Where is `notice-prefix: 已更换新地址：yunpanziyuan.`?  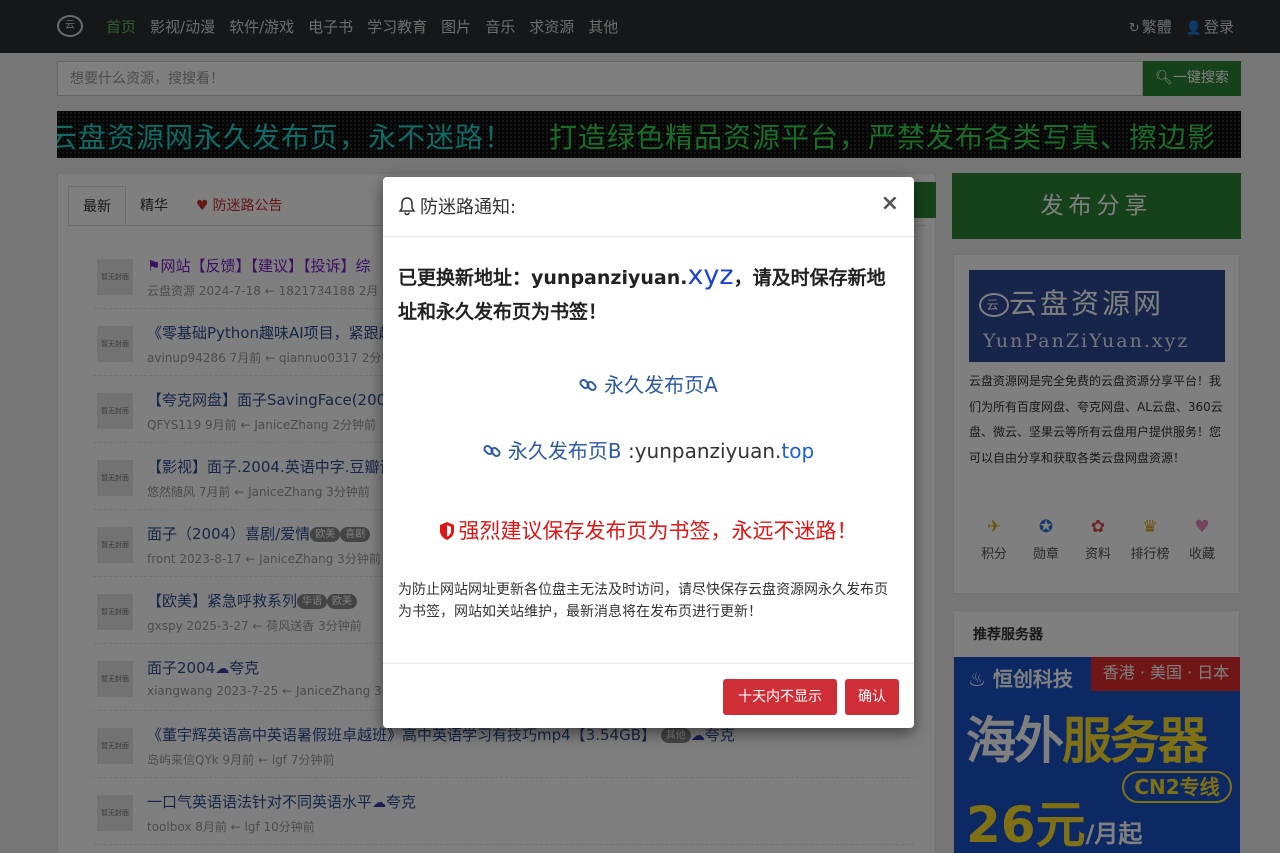 notice-prefix: 已更换新地址：yunpanziyuan. is located at coordinates (543, 278).